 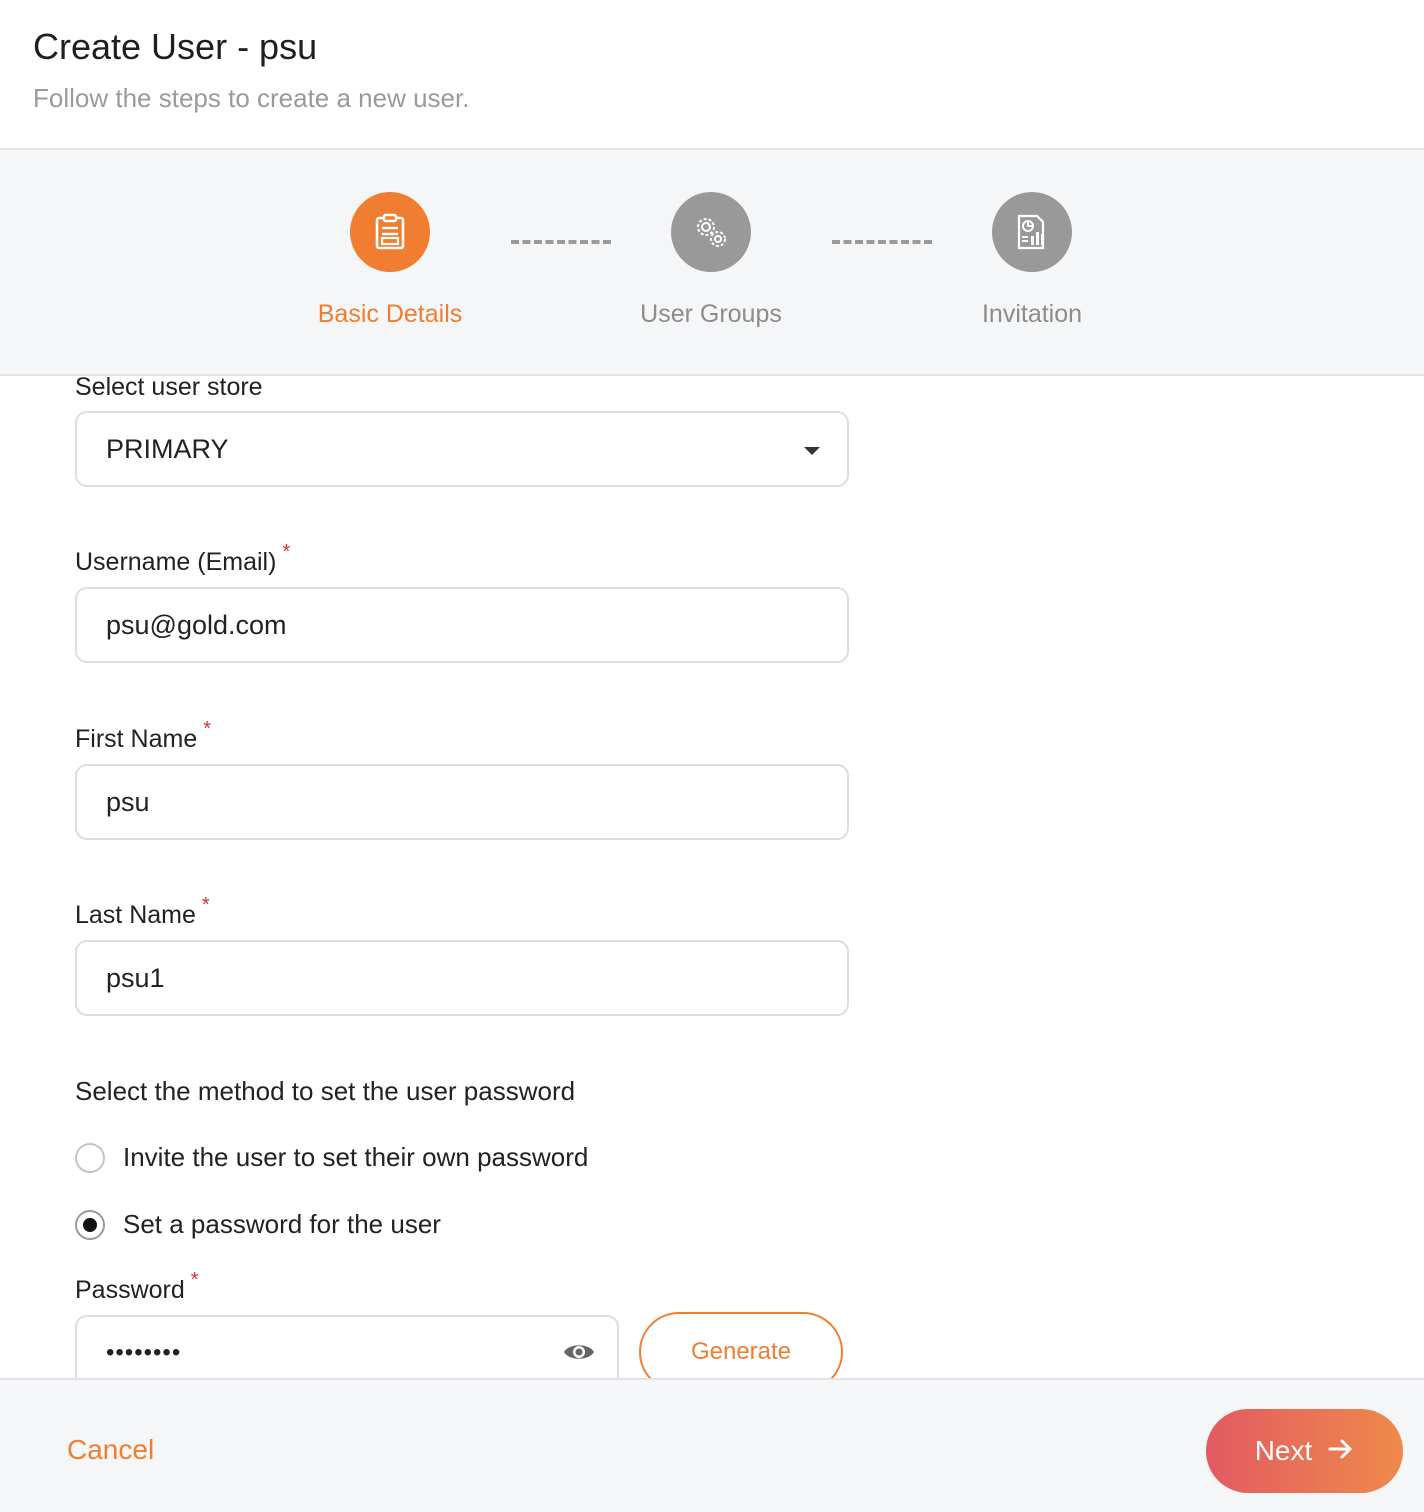 What do you see at coordinates (1032, 232) in the screenshot?
I see `report-icon` at bounding box center [1032, 232].